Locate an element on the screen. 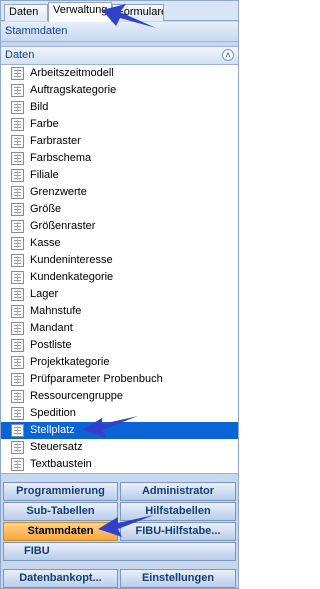 Image resolution: width=320 pixels, height=589 pixels. list-item: Bild is located at coordinates (119, 107).